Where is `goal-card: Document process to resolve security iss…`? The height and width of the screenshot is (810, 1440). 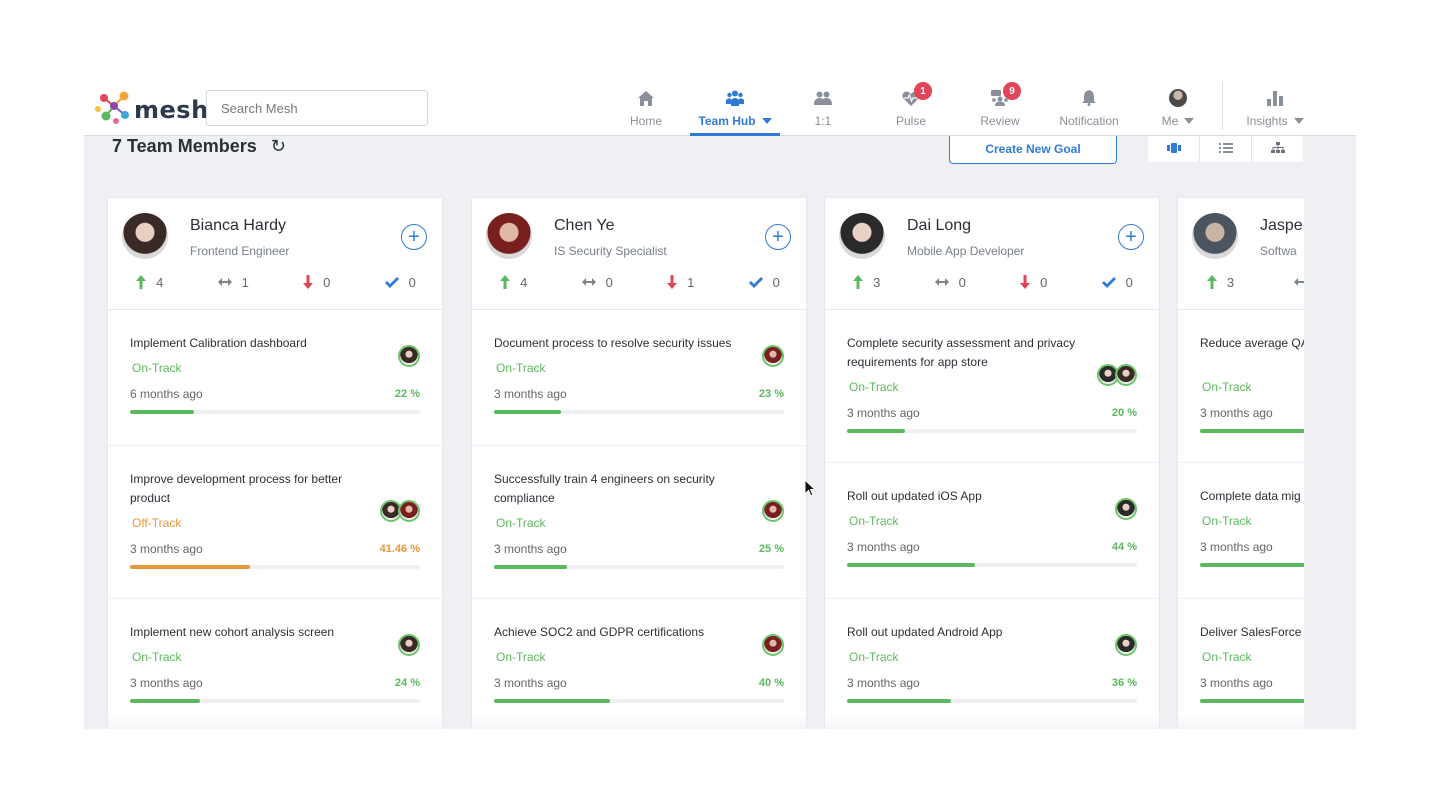
goal-card: Document process to resolve security iss… is located at coordinates (639, 378).